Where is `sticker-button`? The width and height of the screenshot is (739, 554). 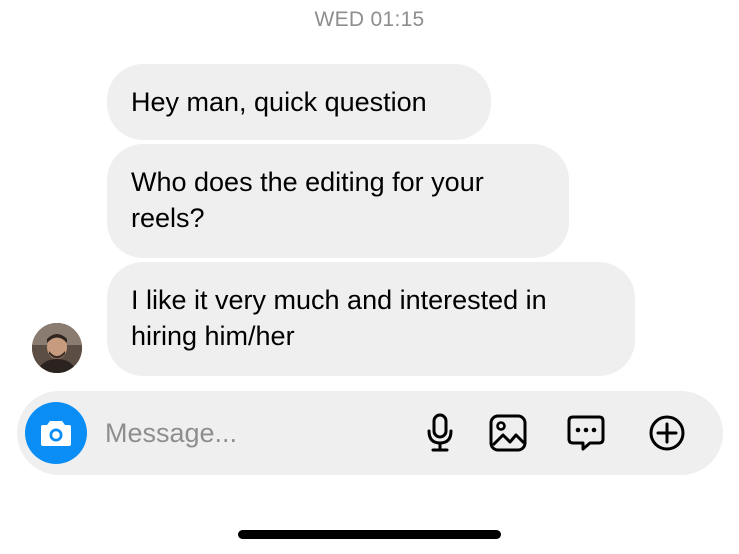 sticker-button is located at coordinates (586, 433).